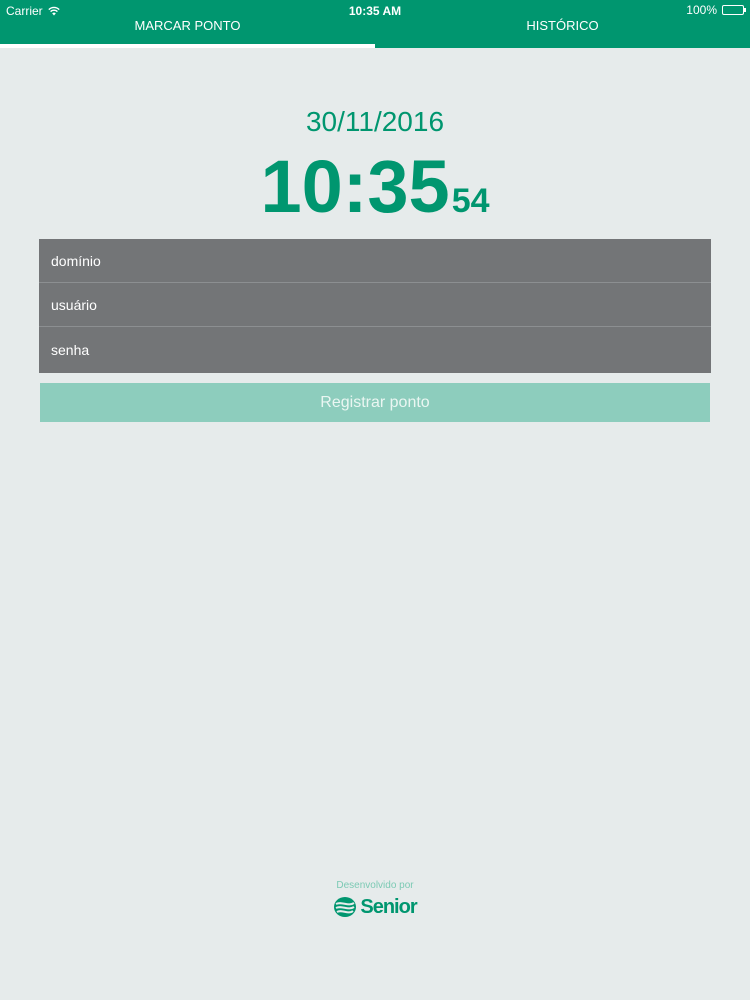 The height and width of the screenshot is (1000, 750). I want to click on user-field-row, so click(375, 305).